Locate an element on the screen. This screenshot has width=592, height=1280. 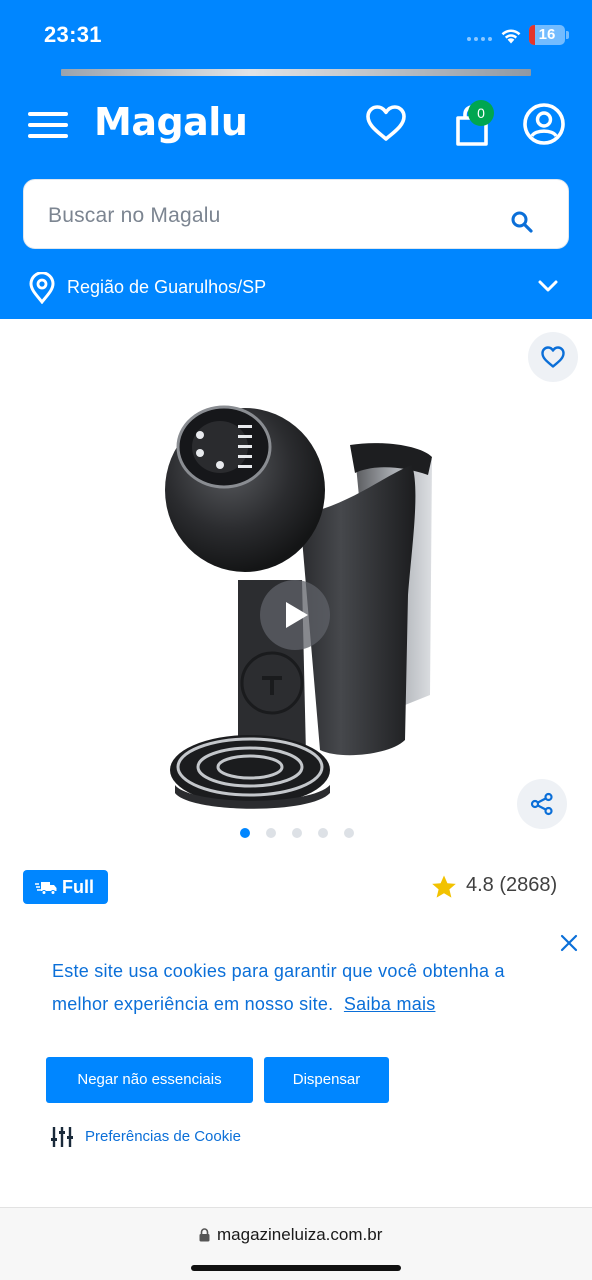
top-nav: Magalu is located at coordinates (296, 125).